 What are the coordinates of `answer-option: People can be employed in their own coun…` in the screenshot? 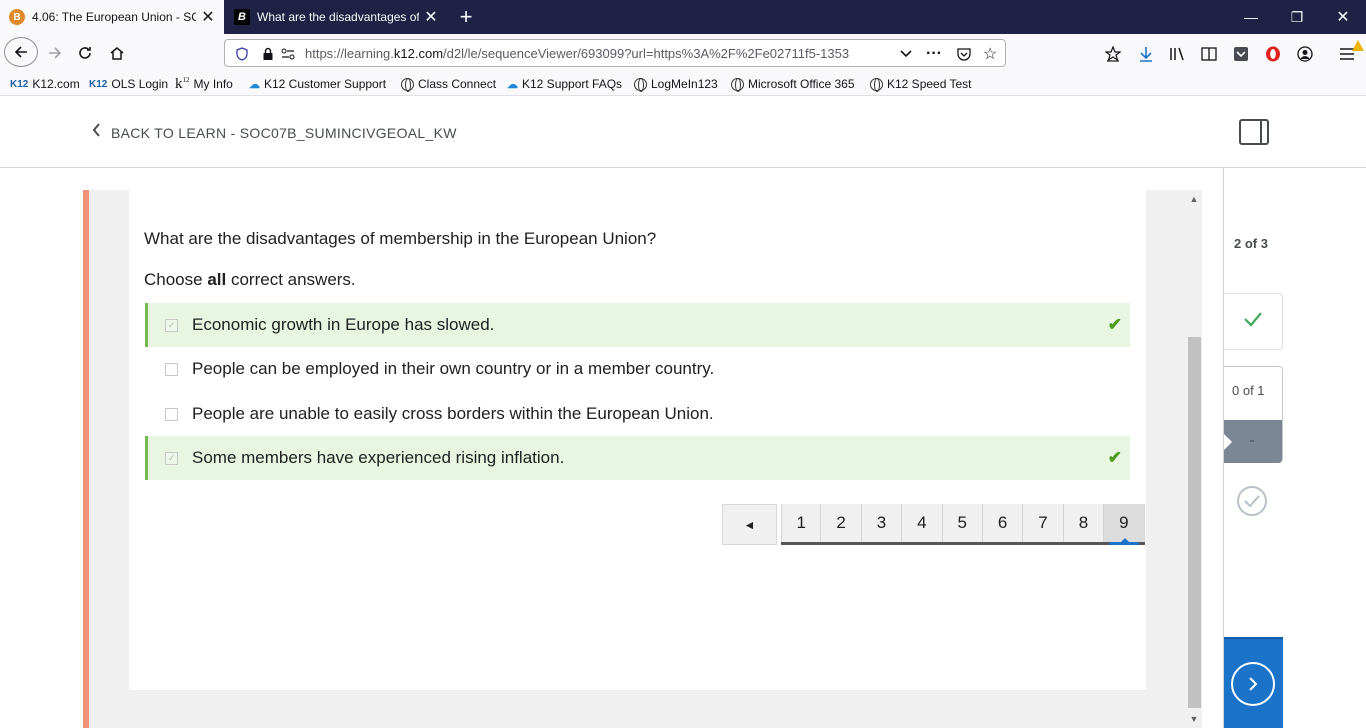 It's located at (637, 369).